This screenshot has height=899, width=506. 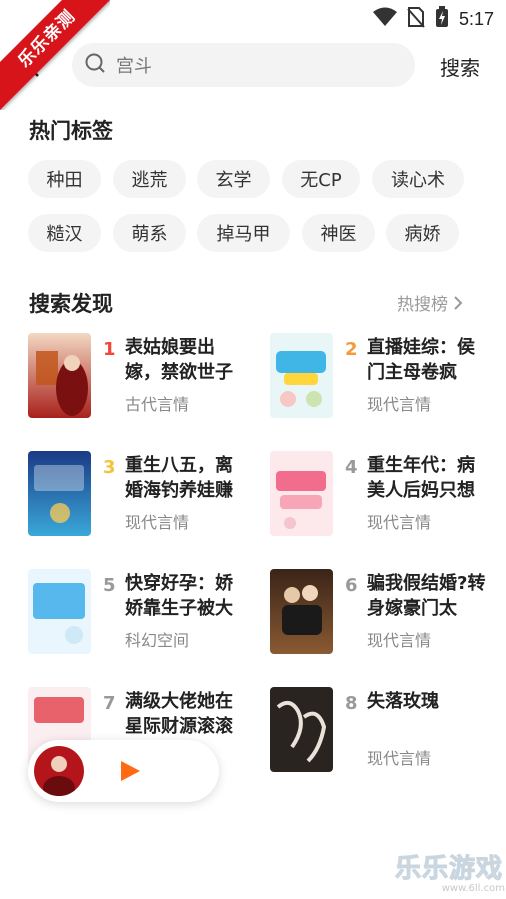 What do you see at coordinates (109, 467) in the screenshot?
I see `book-rank: 3` at bounding box center [109, 467].